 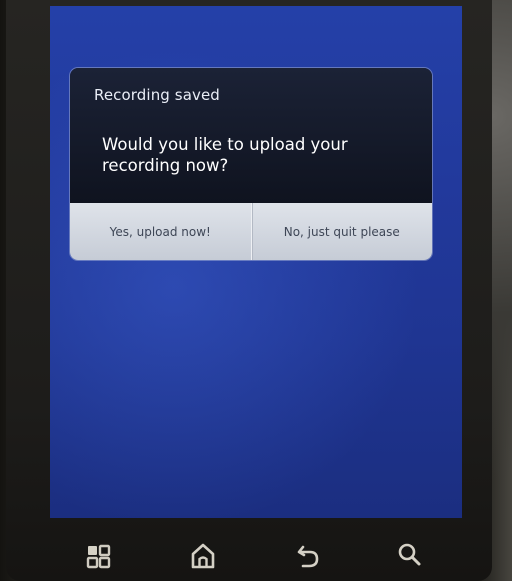 I want to click on quit-button: No, just quit please, so click(x=341, y=231).